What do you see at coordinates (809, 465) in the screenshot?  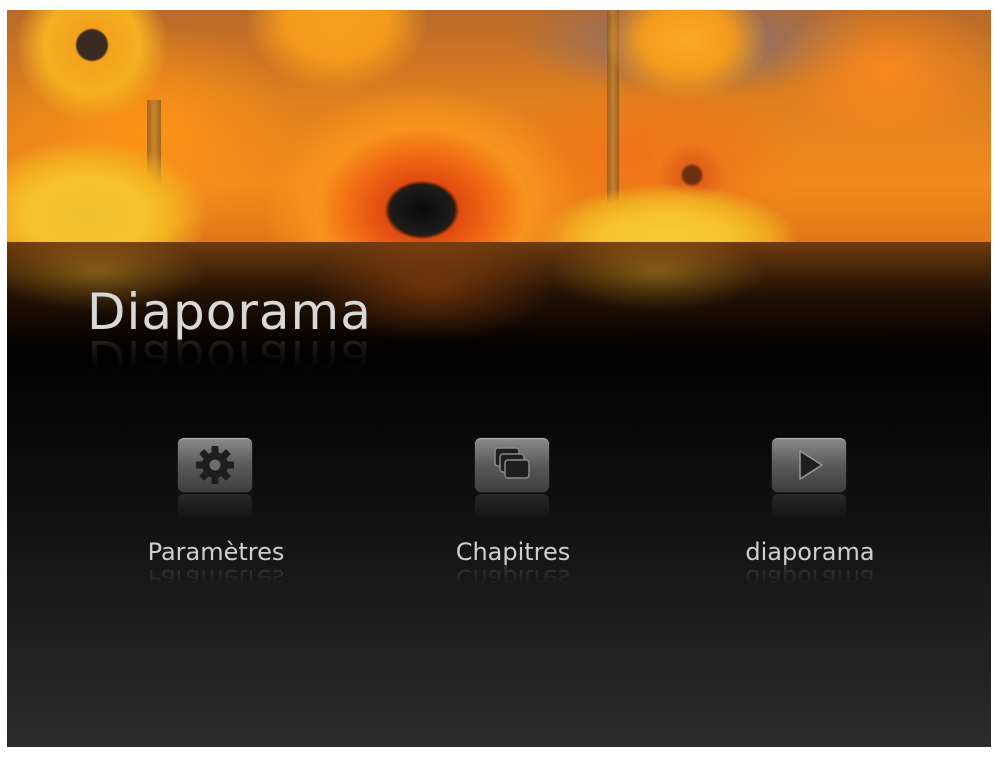 I see `play-icon` at bounding box center [809, 465].